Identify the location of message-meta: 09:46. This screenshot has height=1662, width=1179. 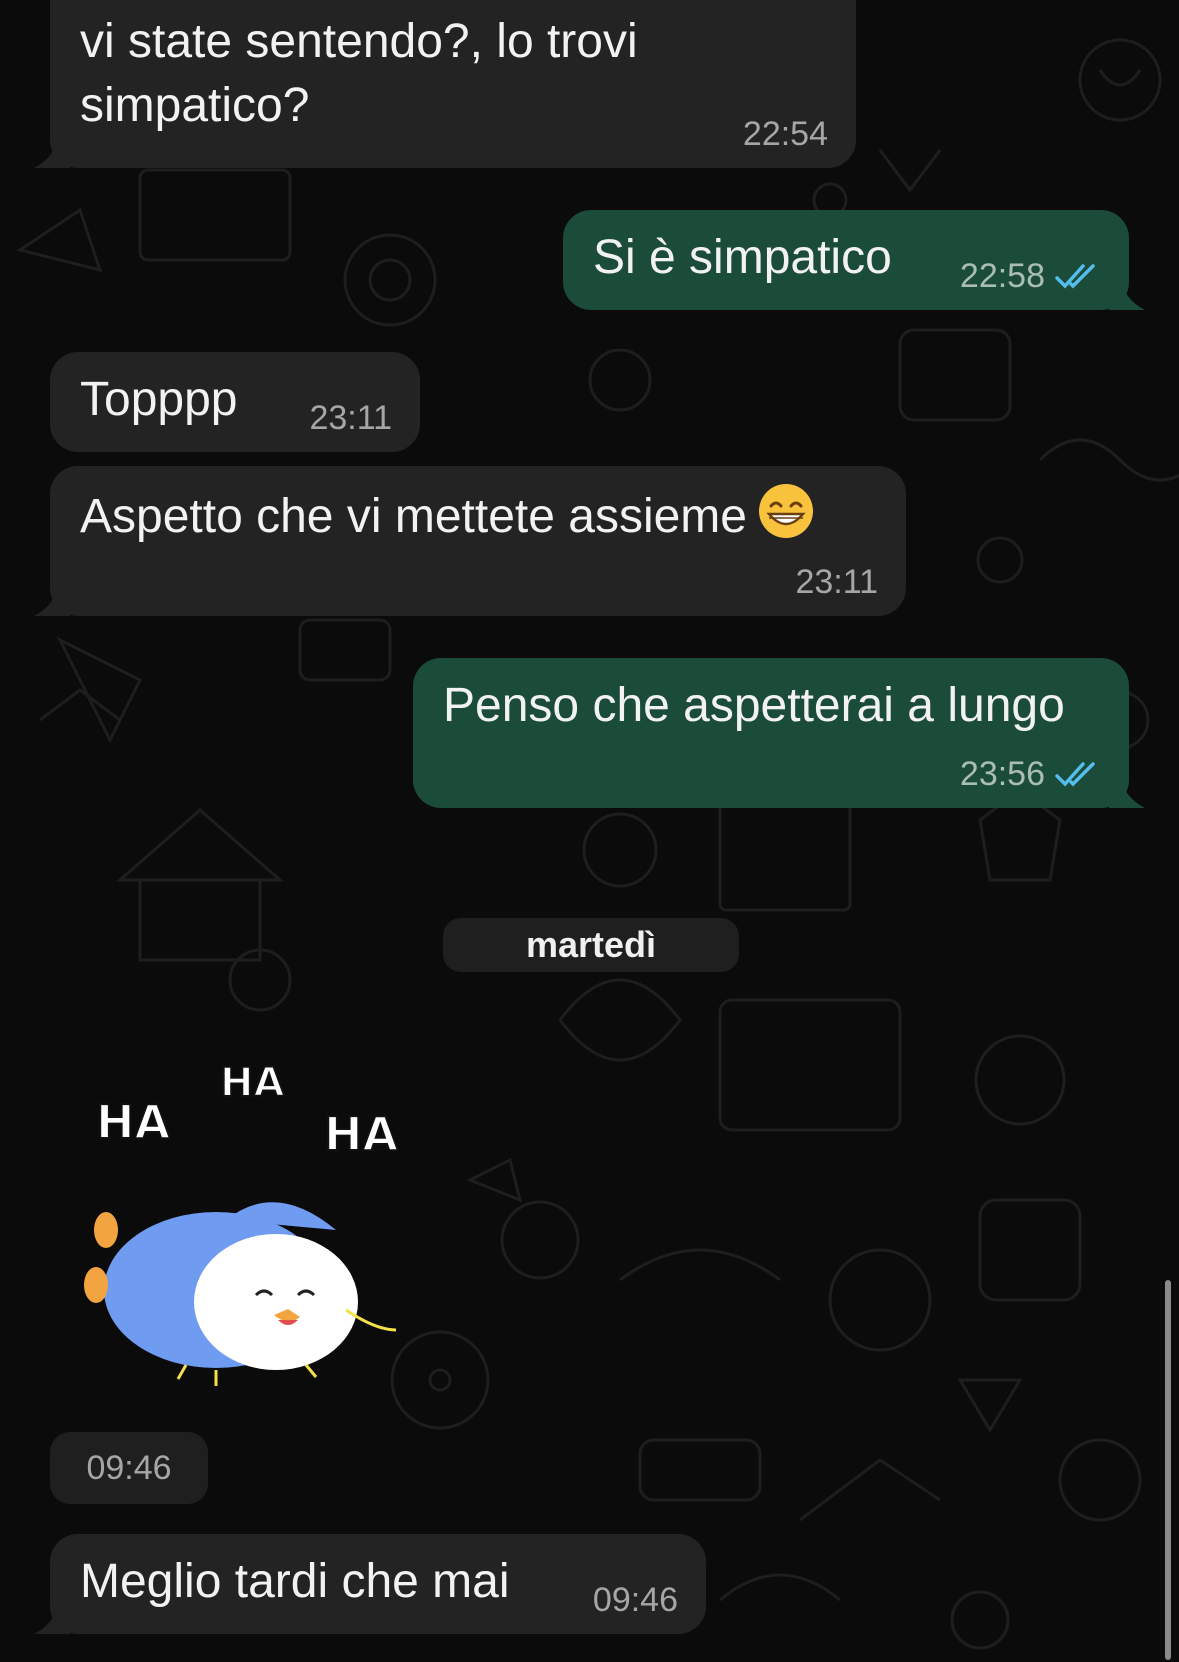
(635, 1600).